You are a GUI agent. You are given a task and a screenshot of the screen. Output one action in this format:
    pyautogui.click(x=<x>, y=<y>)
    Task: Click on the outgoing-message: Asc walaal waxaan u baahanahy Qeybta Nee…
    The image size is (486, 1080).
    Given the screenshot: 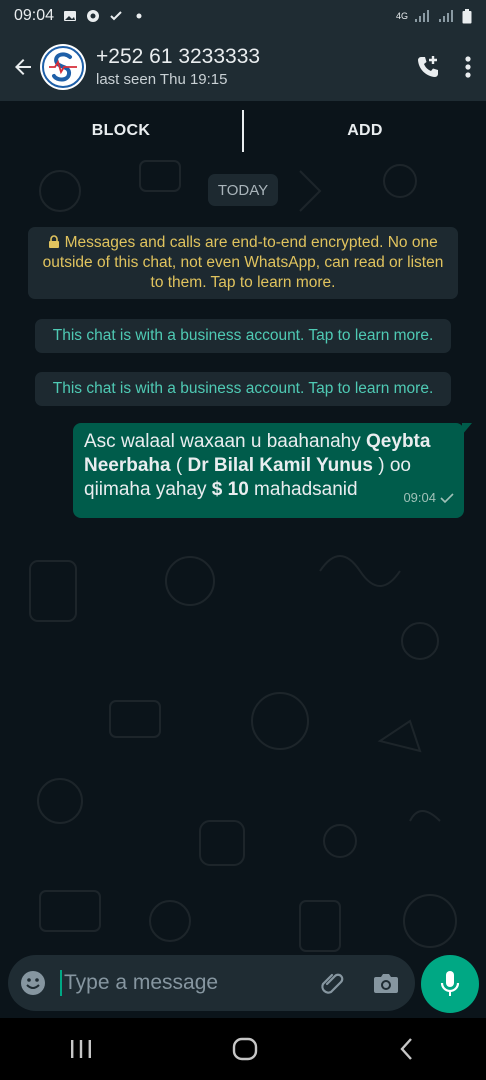 What is the action you would take?
    pyautogui.click(x=272, y=470)
    